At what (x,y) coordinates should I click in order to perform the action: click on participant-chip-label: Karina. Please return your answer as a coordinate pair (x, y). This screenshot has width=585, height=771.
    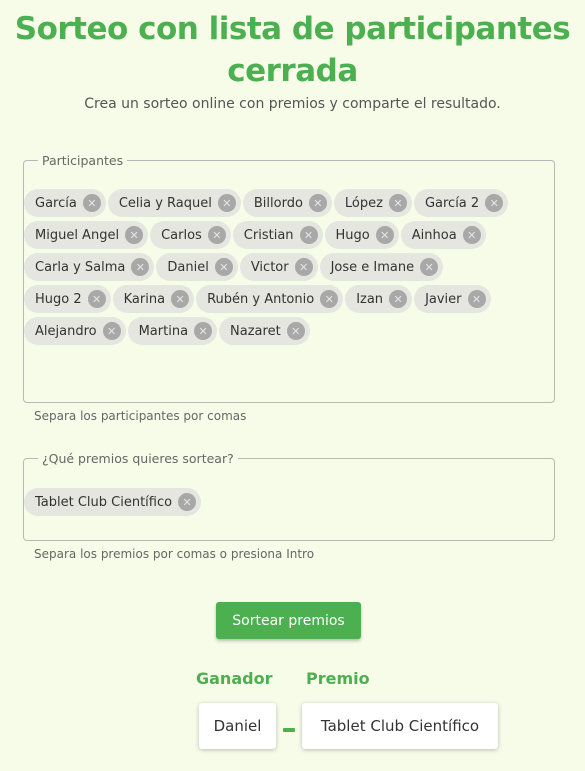
    Looking at the image, I should click on (144, 299).